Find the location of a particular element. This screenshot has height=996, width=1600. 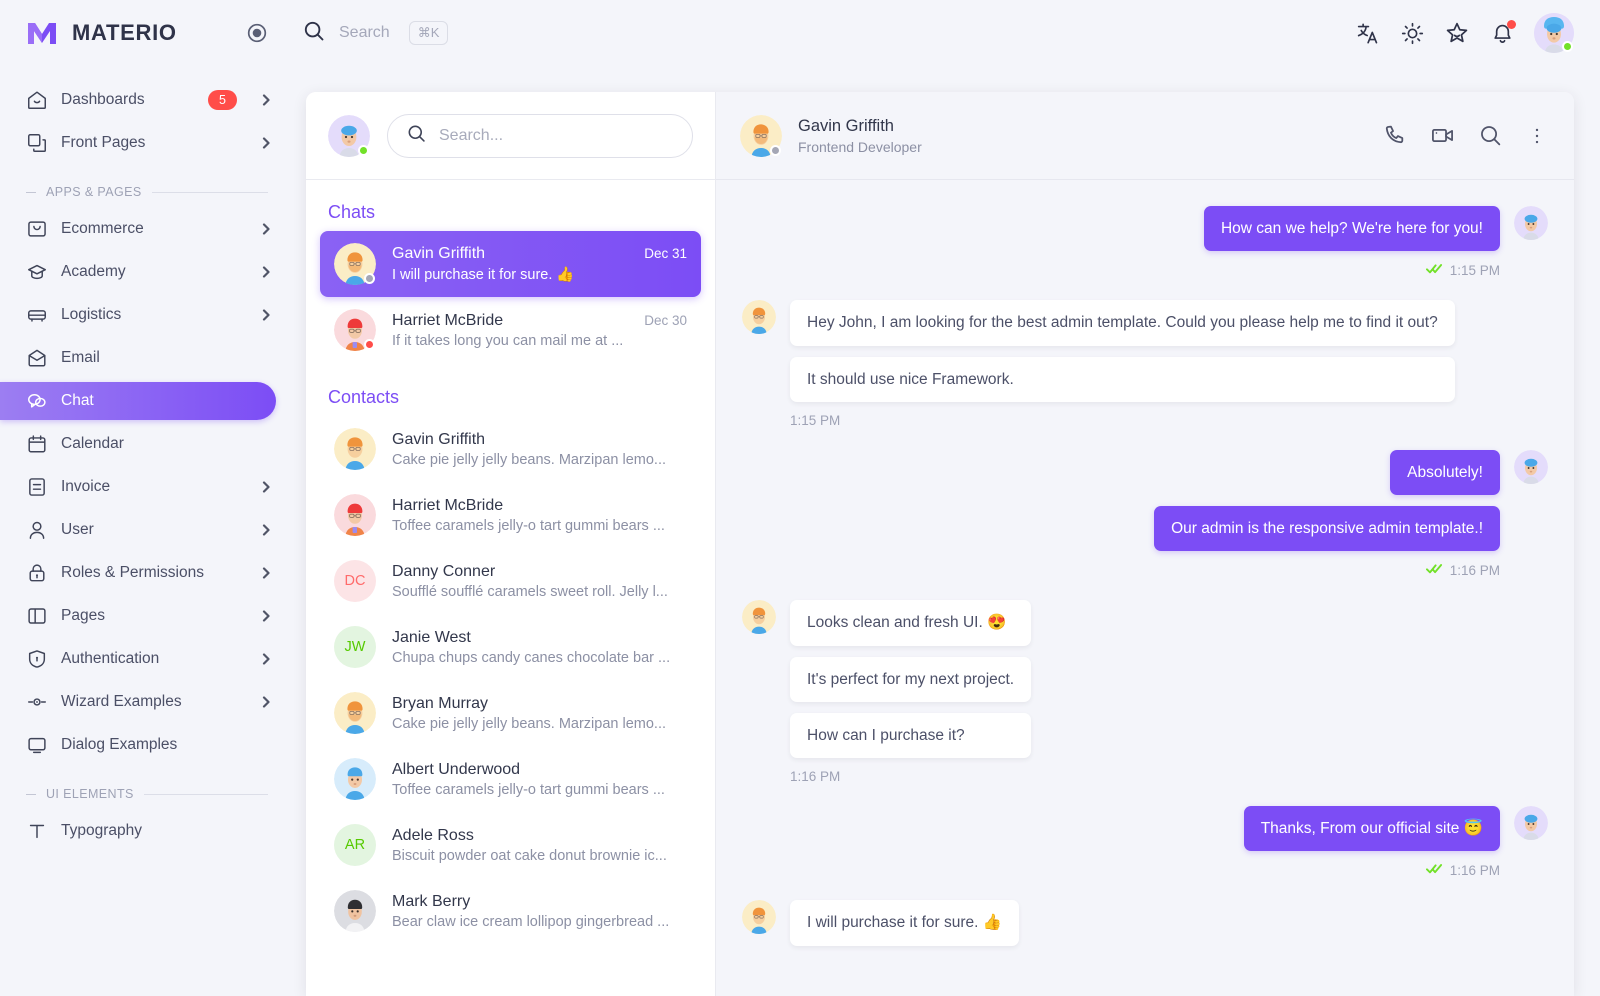

sidebar-item-invoice: Invoice is located at coordinates (138, 487).